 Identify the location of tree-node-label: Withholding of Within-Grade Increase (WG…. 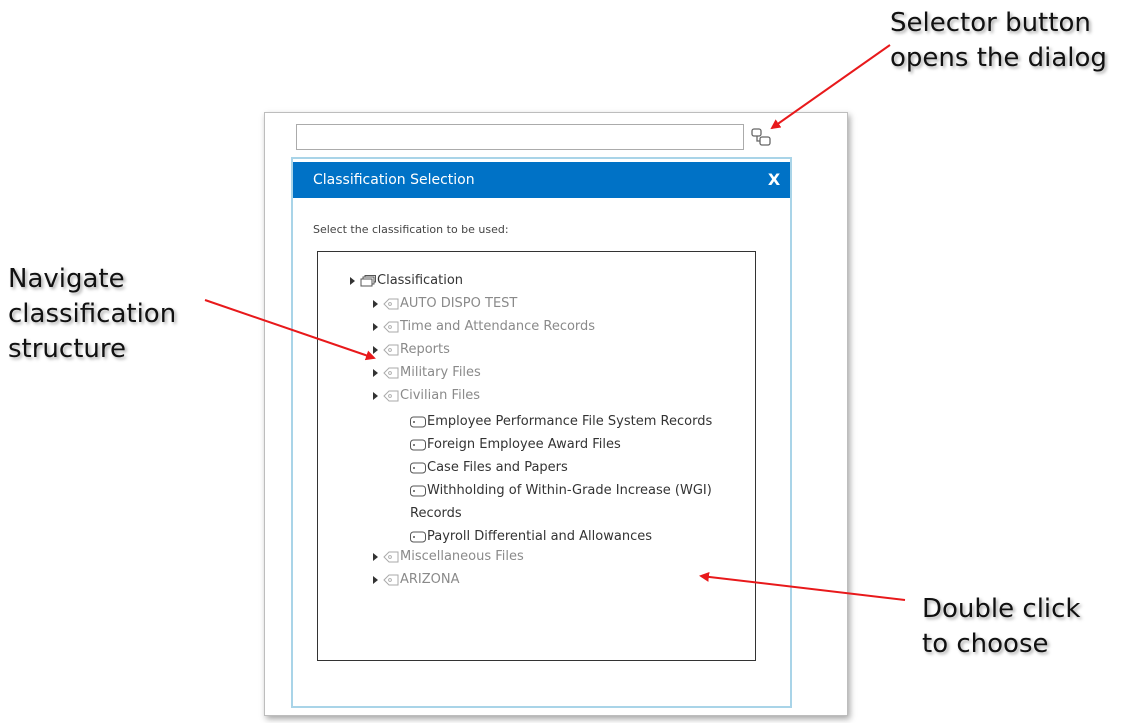
(569, 490).